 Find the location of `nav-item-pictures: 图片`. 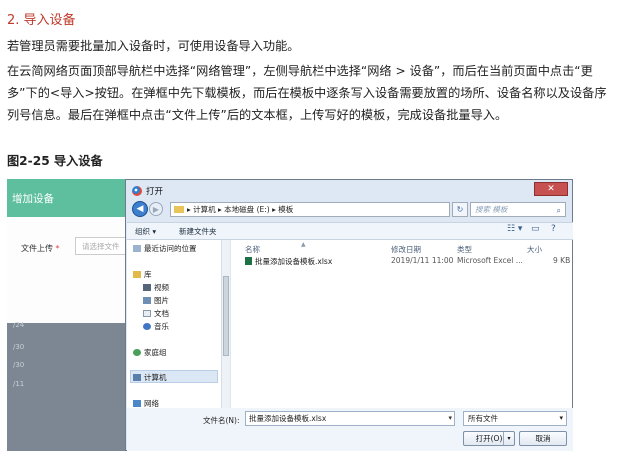

nav-item-pictures: 图片 is located at coordinates (156, 300).